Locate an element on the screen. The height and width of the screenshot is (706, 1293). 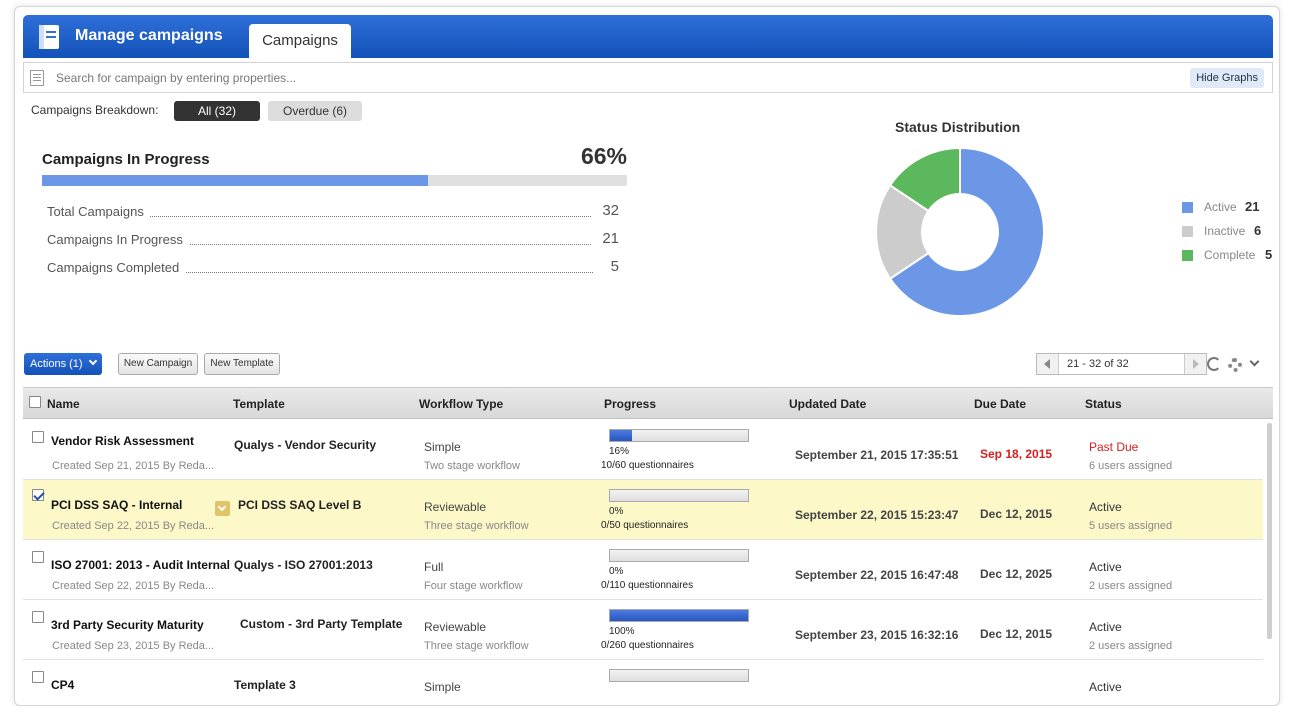
table-row: CP4 Template 3 Simple Active is located at coordinates (643, 682).